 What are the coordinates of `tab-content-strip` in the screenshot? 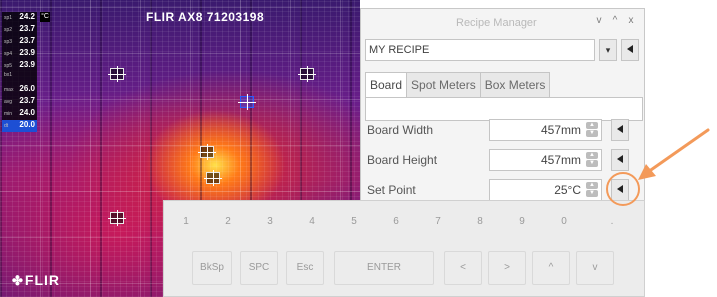 It's located at (504, 109).